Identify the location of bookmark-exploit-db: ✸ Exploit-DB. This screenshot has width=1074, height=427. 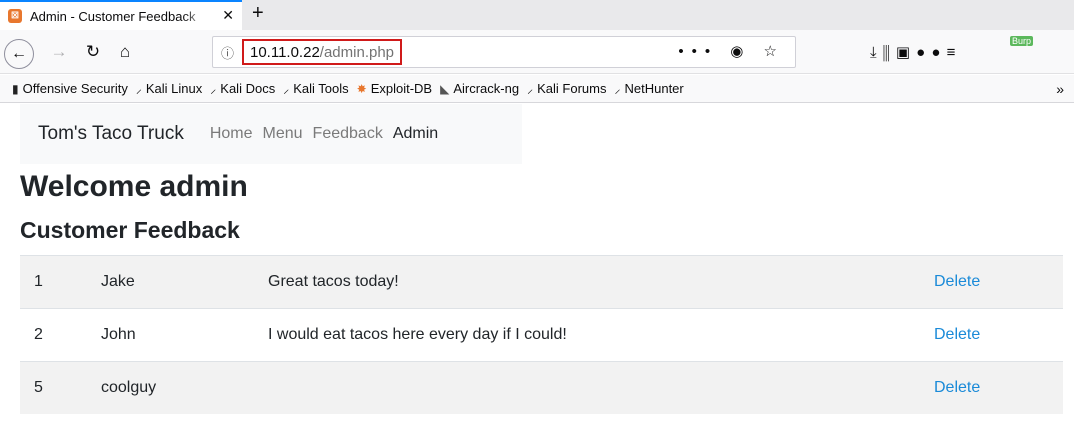
(394, 88).